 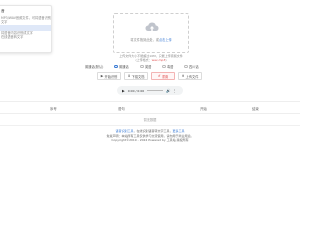 What do you see at coordinates (3, 11) in the screenshot?
I see `panel-title: 音` at bounding box center [3, 11].